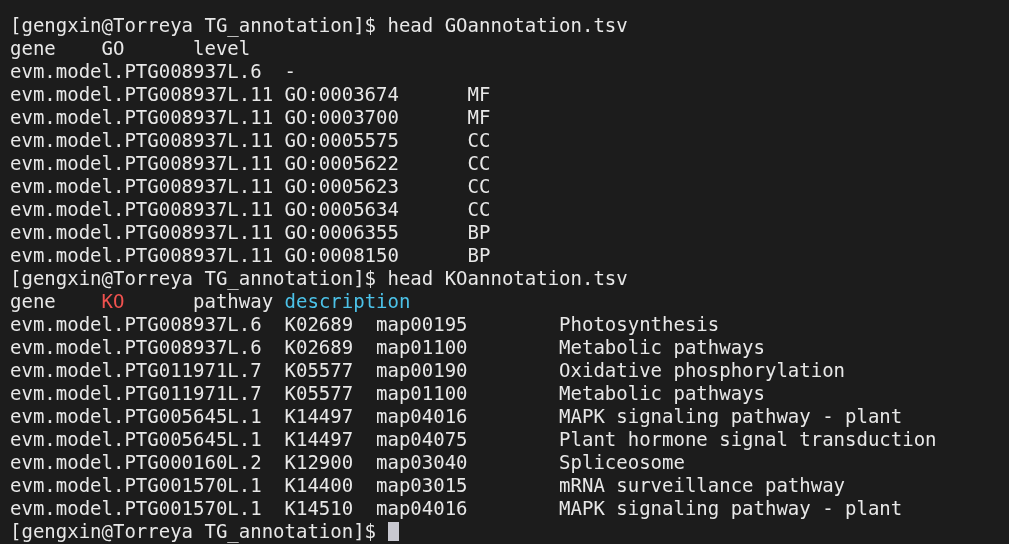 This screenshot has height=544, width=1009. What do you see at coordinates (387, 347) in the screenshot?
I see `terminal-text: evm.model.PTG008937L.6 K02689 map01100 Metabolic pathways` at bounding box center [387, 347].